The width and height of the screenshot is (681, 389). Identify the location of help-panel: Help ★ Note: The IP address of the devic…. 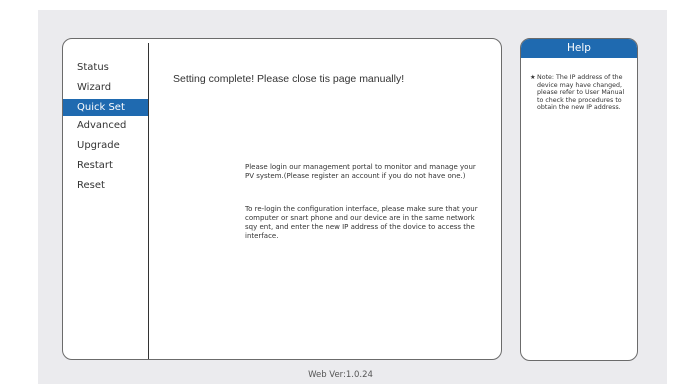
(579, 199).